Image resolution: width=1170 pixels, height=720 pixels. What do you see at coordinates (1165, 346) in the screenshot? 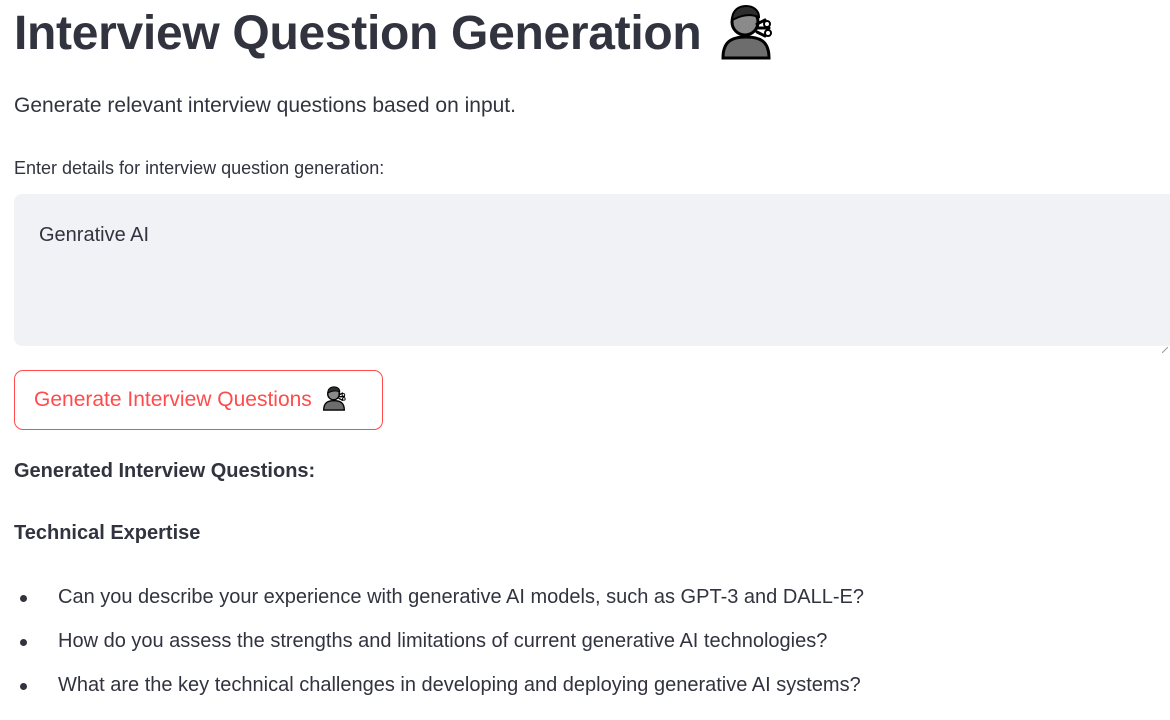
I see `resize-handle-icon` at bounding box center [1165, 346].